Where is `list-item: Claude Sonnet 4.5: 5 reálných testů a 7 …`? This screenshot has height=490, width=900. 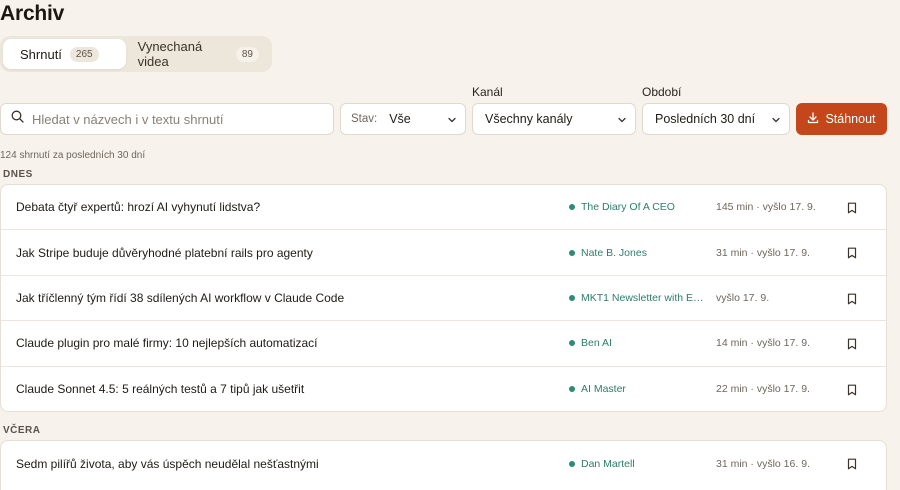
list-item: Claude Sonnet 4.5: 5 reálných testů a 7 … is located at coordinates (443, 389).